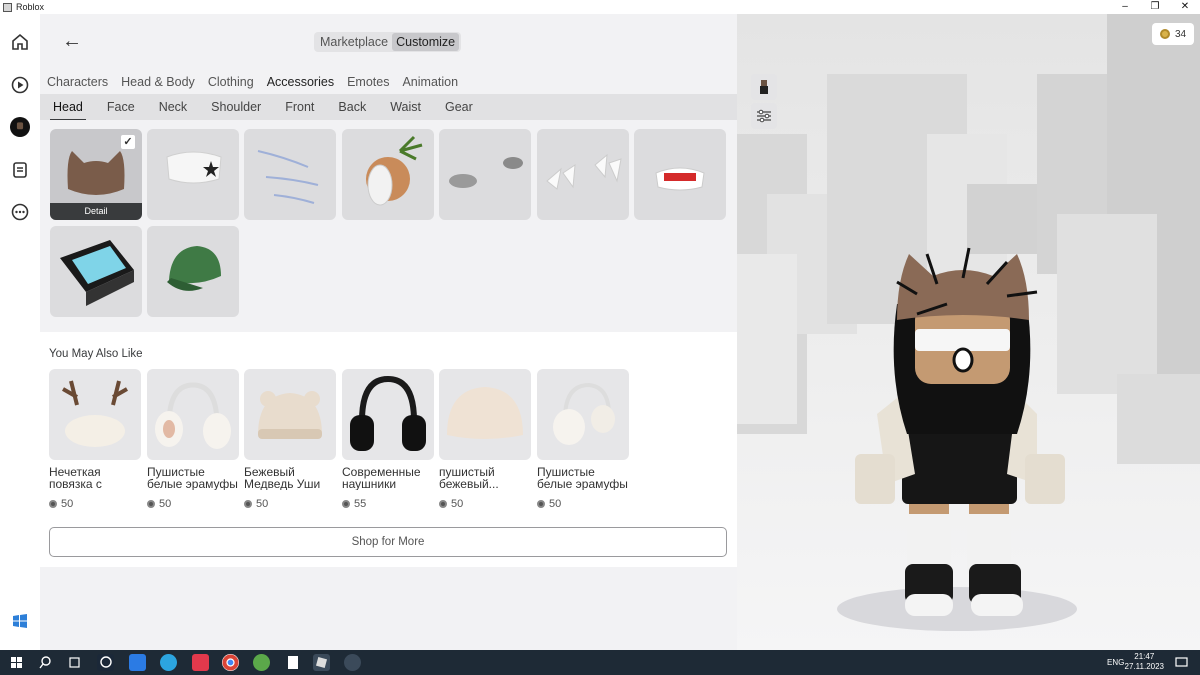  I want to click on antler-headband-thumbnail, so click(95, 414).